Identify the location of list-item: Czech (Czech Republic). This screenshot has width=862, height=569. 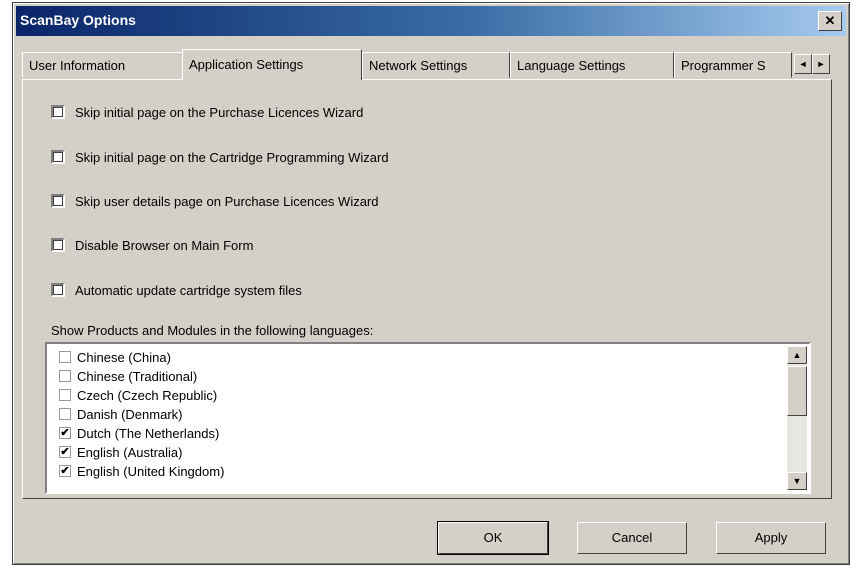
(138, 395).